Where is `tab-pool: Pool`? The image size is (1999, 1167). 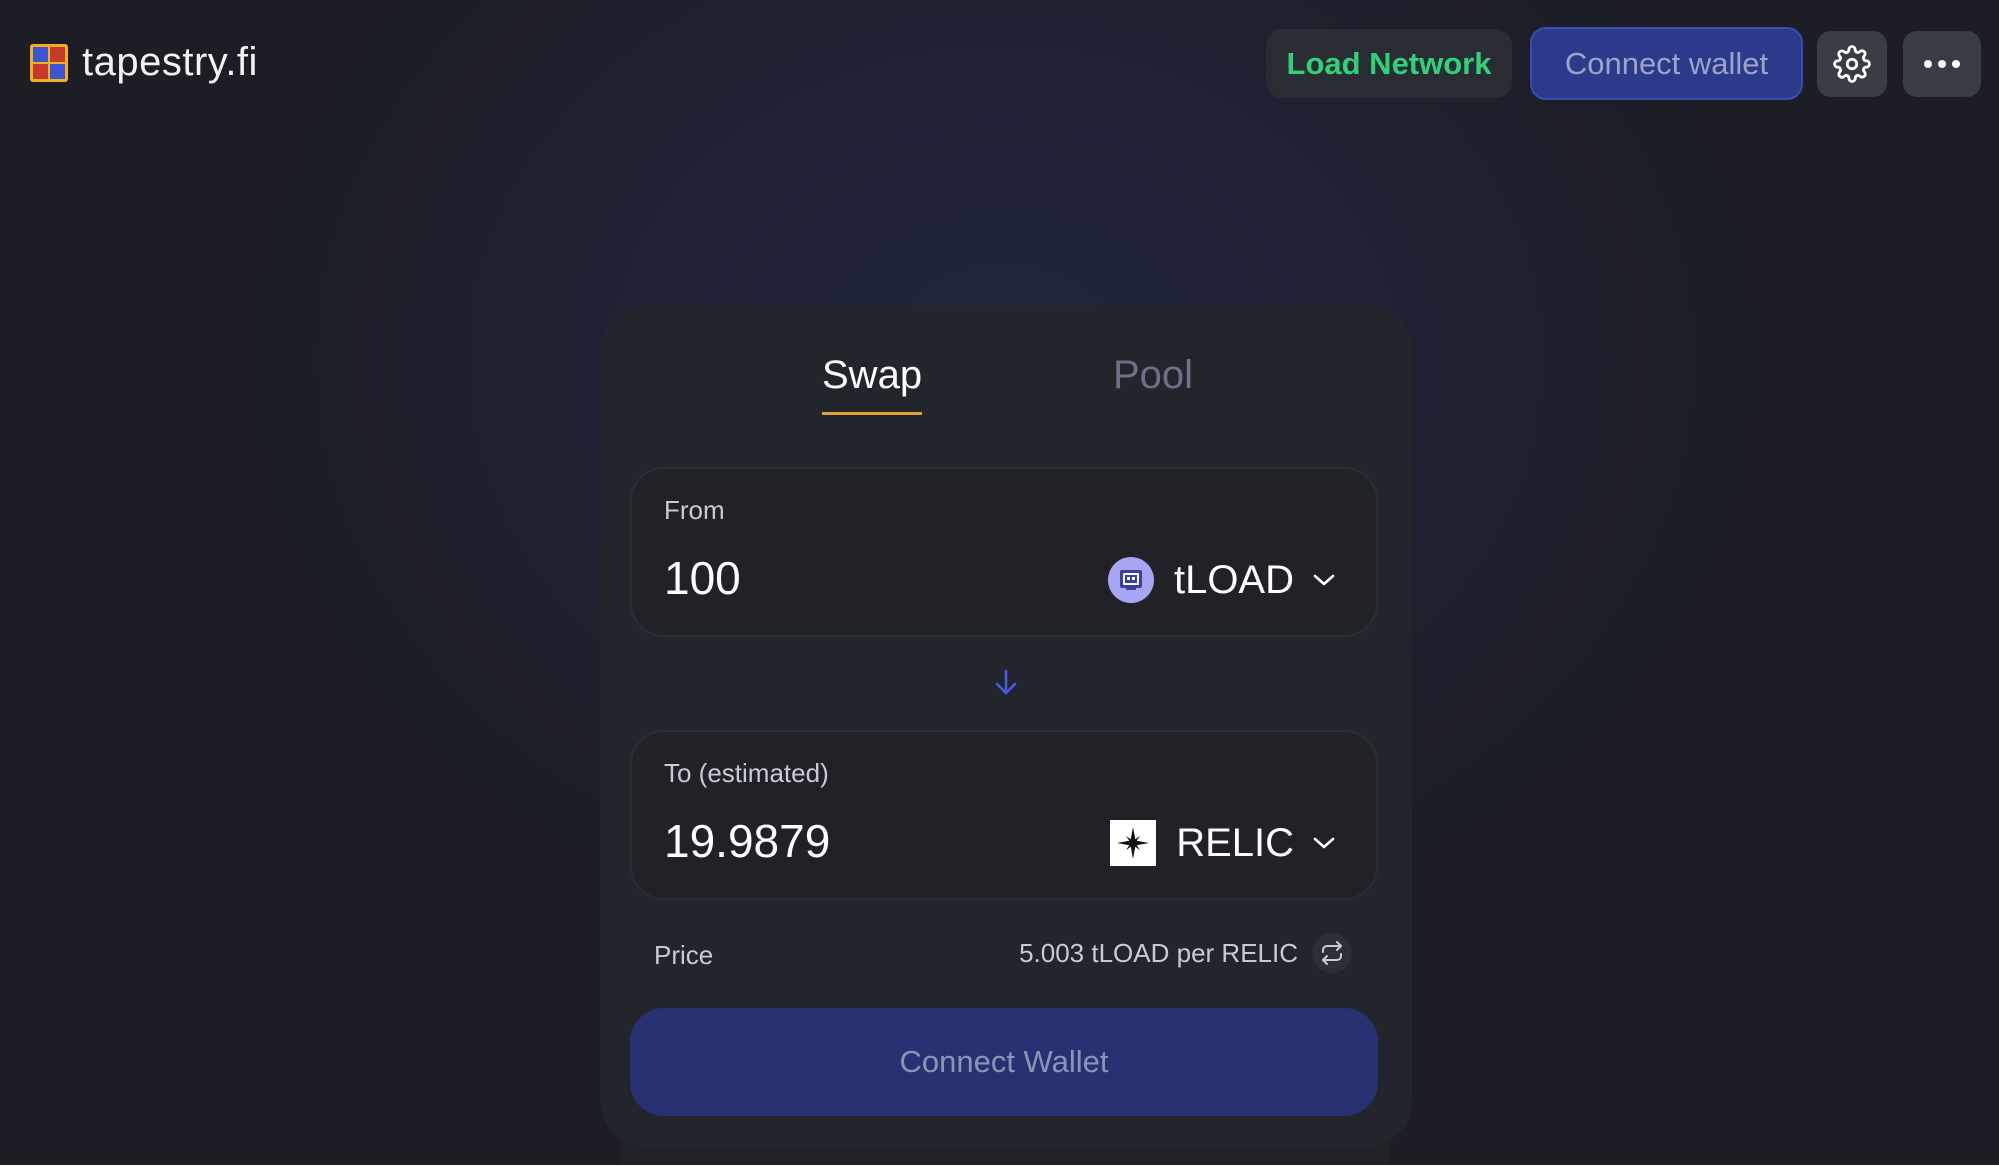
tab-pool: Pool is located at coordinates (1153, 382).